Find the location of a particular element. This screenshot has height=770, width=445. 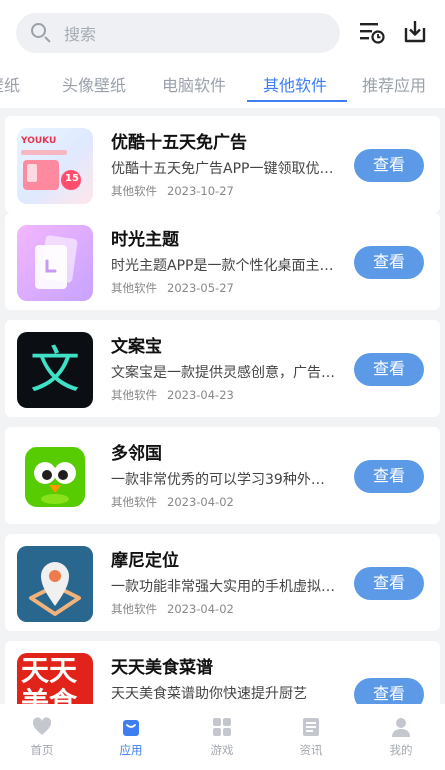

app-description: 时光主题APP是一款个性化桌面主题软件 is located at coordinates (224, 266).